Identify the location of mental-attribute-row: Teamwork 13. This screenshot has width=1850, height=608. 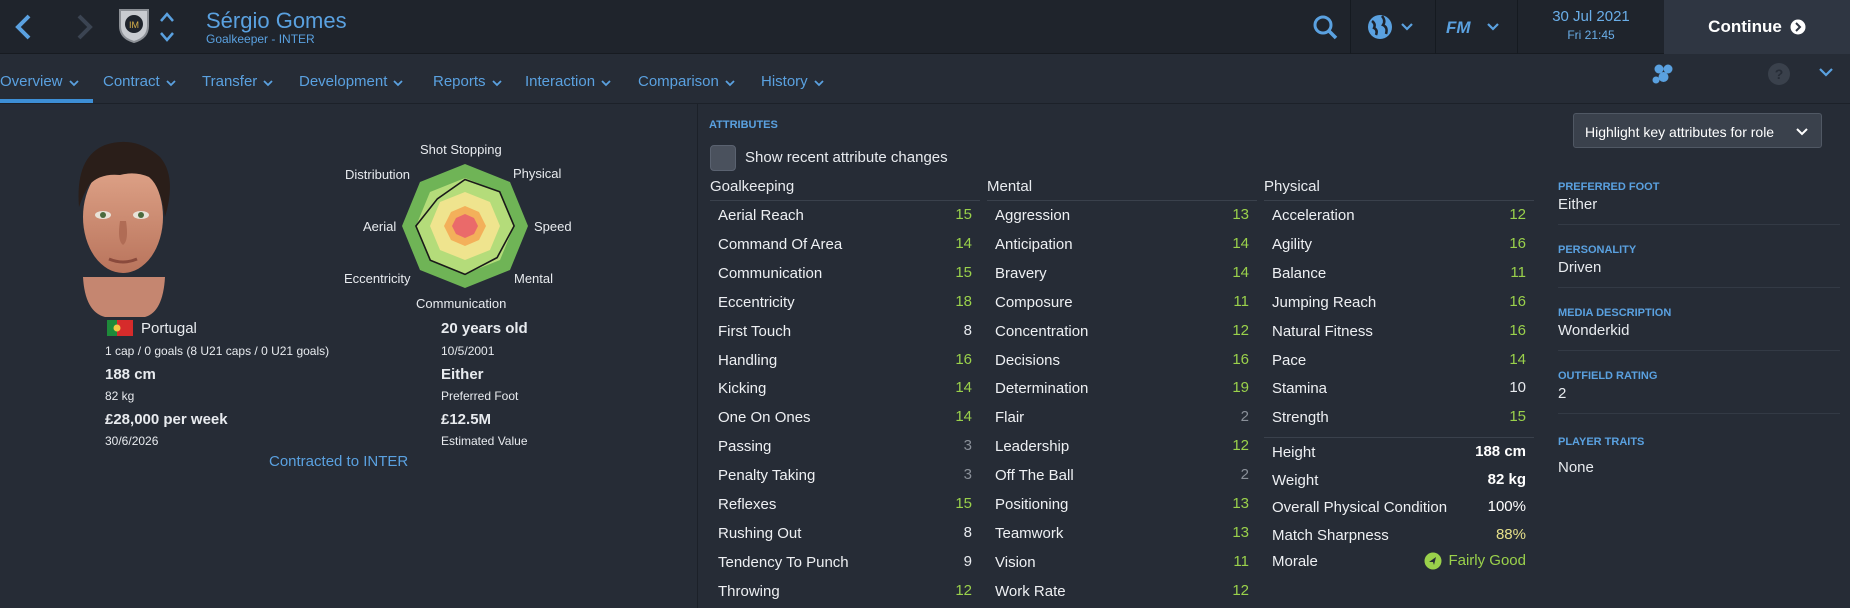
(1122, 534).